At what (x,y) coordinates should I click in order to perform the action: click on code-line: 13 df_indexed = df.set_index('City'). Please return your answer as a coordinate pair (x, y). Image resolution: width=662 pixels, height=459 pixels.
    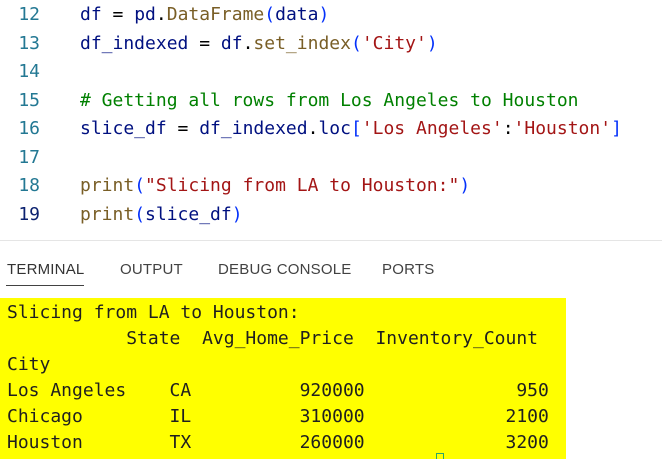
    Looking at the image, I should click on (331, 44).